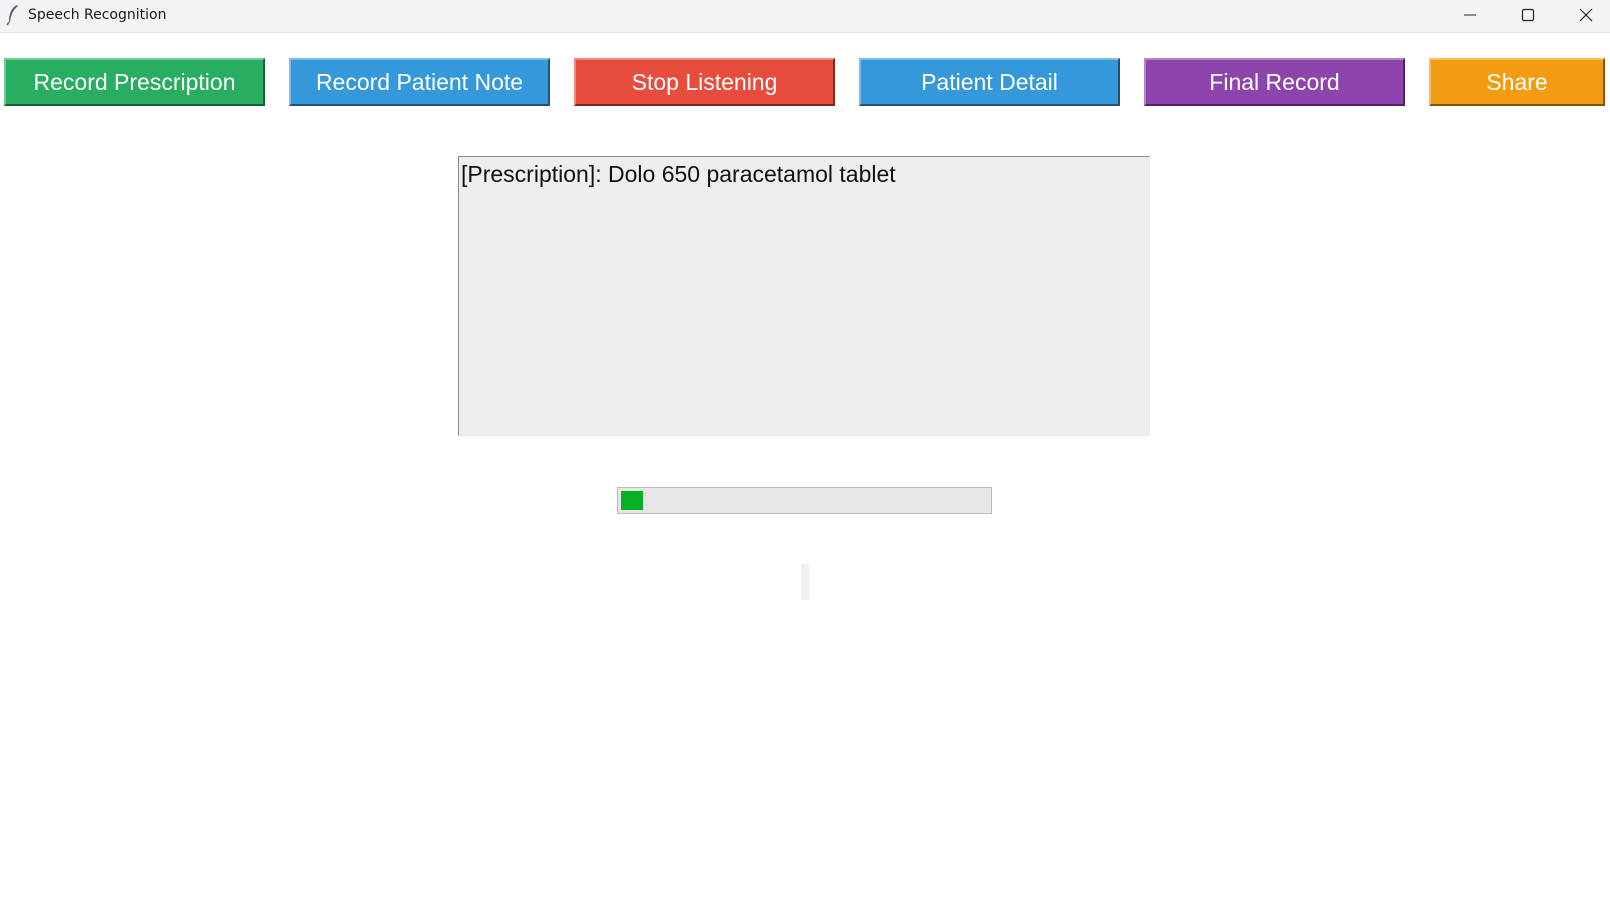 The height and width of the screenshot is (916, 1610). I want to click on window-title: Speech Recognition, so click(97, 15).